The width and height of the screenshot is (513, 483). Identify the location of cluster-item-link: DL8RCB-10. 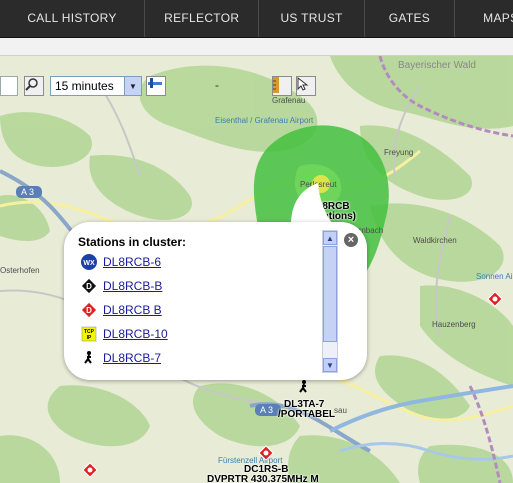
(135, 334).